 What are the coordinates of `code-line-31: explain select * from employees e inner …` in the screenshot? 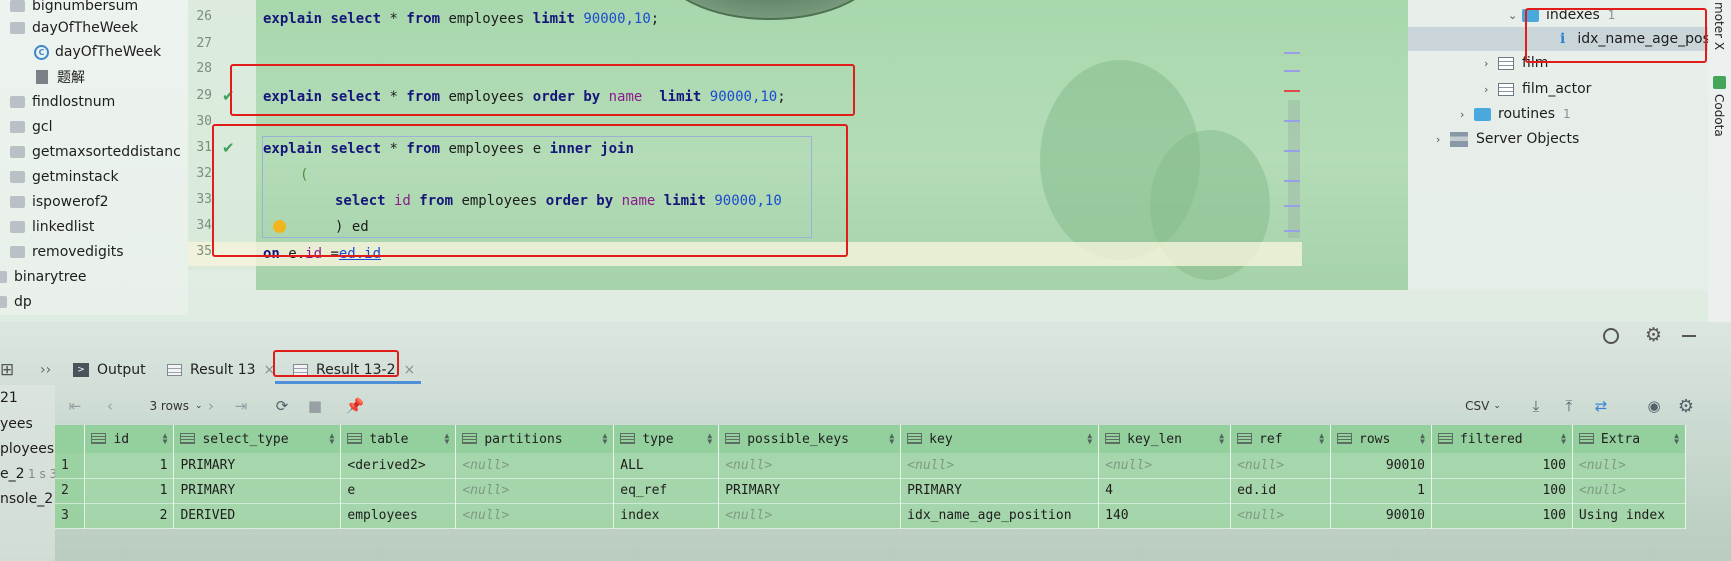 It's located at (448, 149).